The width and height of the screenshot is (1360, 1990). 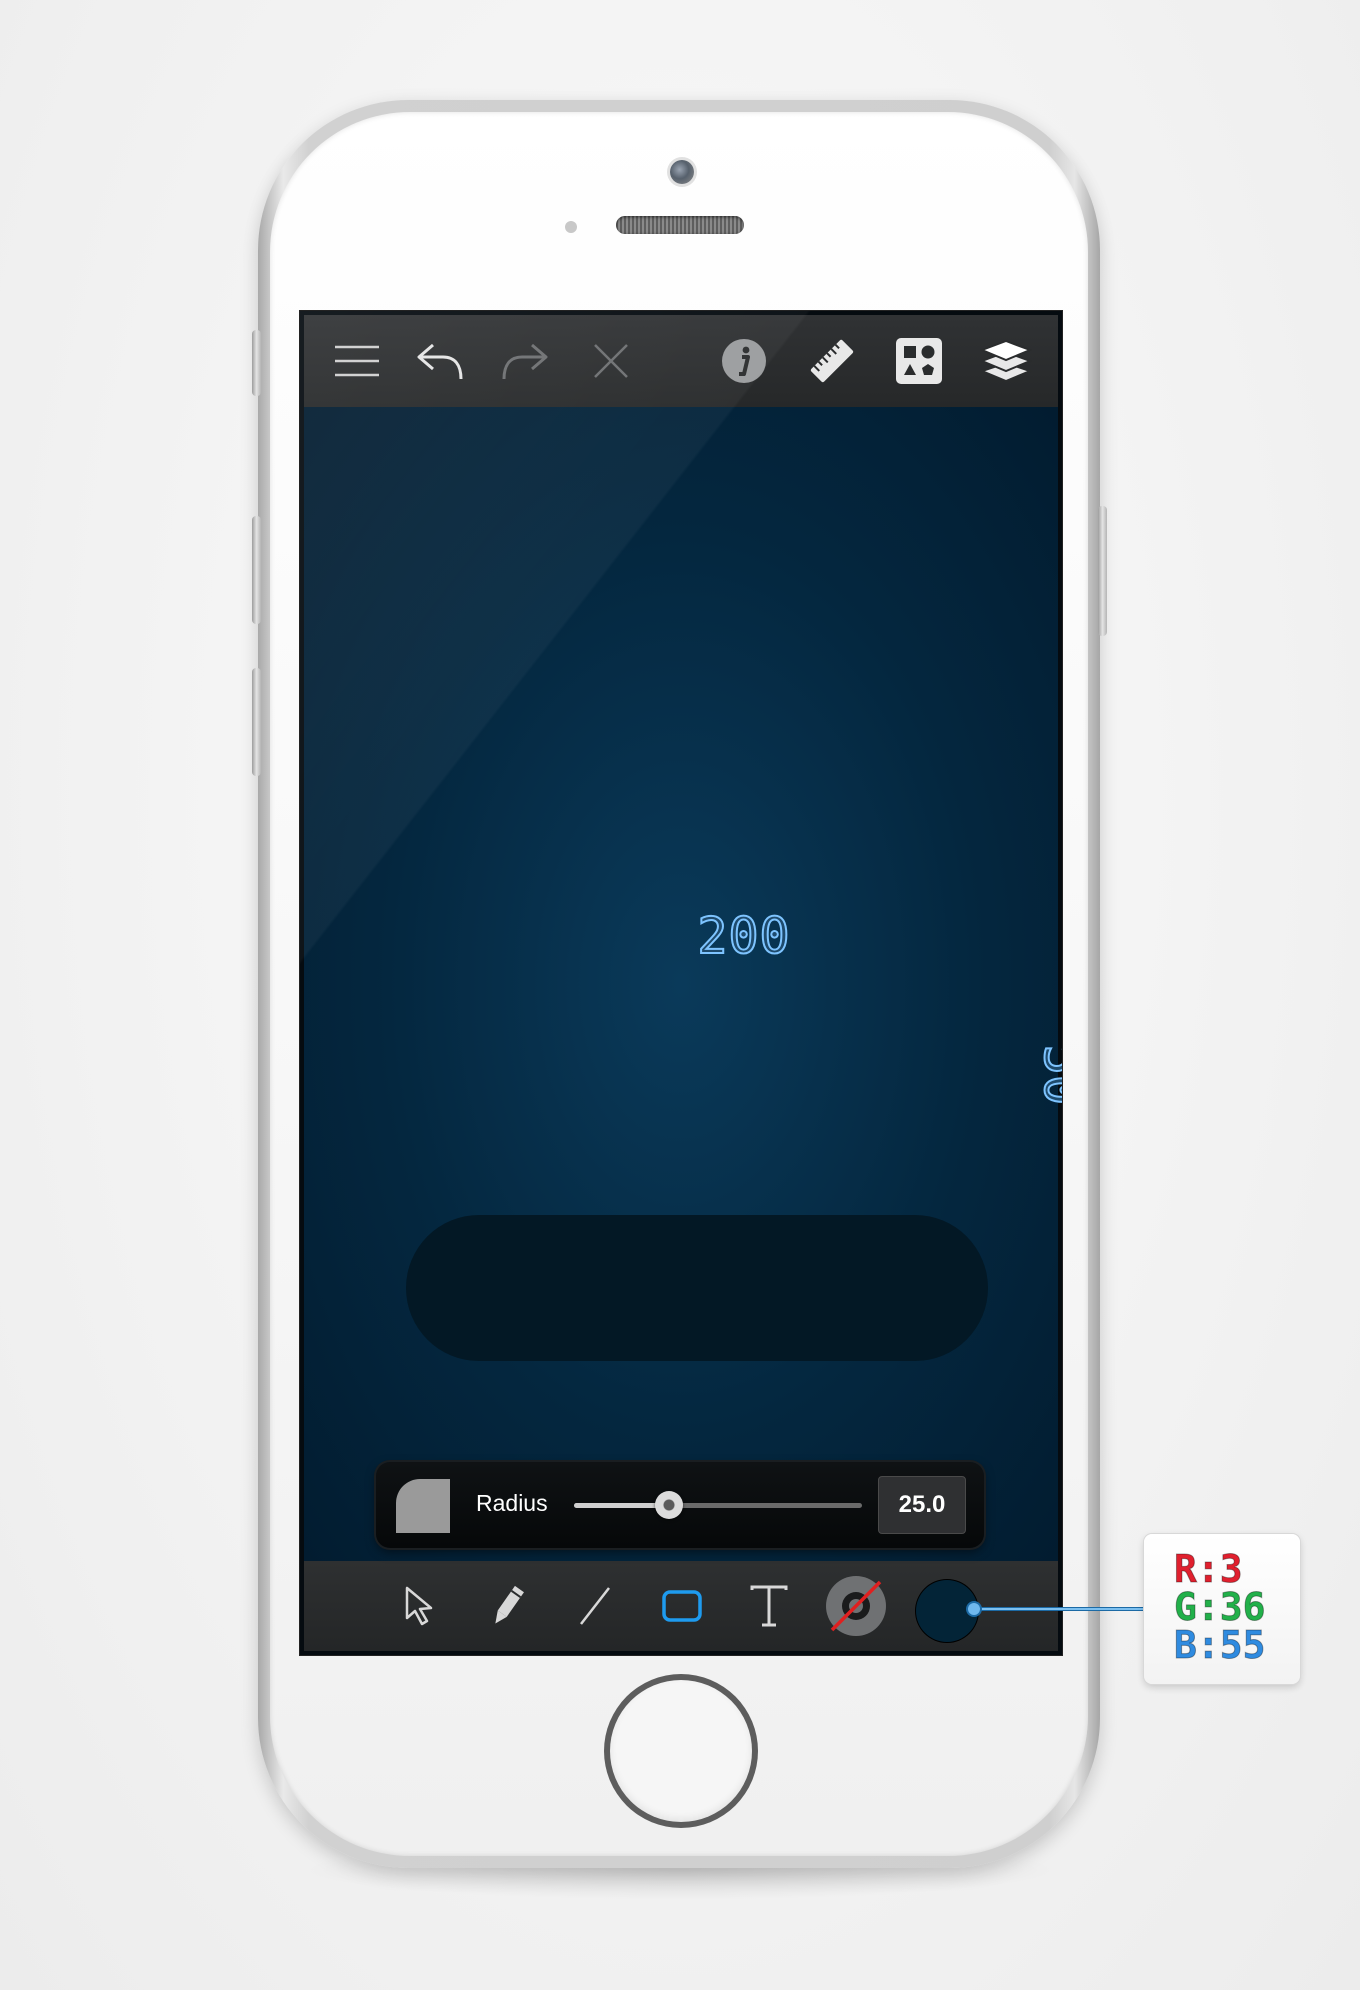 I want to click on pencil-icon, so click(x=507, y=1606).